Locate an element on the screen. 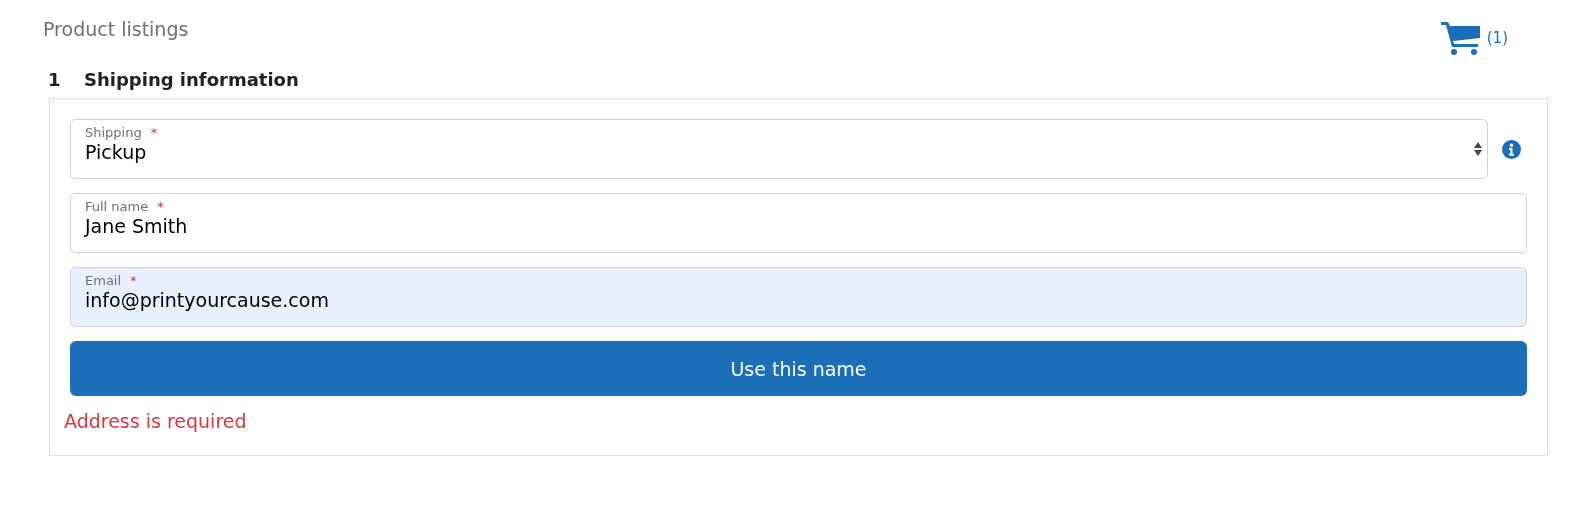  field-value: info@printyourcause.com is located at coordinates (207, 300).